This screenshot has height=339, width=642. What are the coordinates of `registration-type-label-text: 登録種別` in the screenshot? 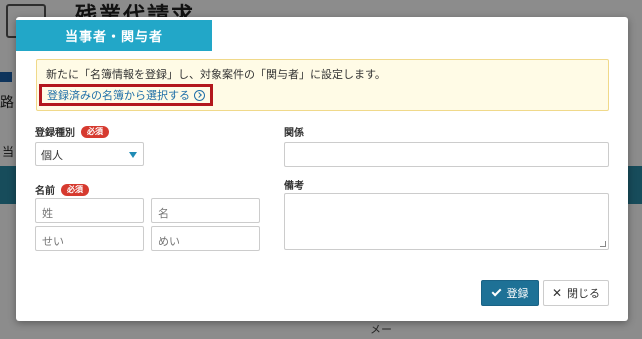 It's located at (55, 133).